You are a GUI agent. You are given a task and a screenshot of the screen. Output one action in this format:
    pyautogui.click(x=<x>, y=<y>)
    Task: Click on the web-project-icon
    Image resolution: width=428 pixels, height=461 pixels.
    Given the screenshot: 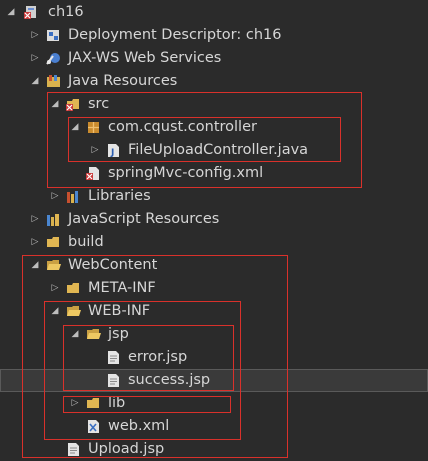 What is the action you would take?
    pyautogui.click(x=30, y=12)
    